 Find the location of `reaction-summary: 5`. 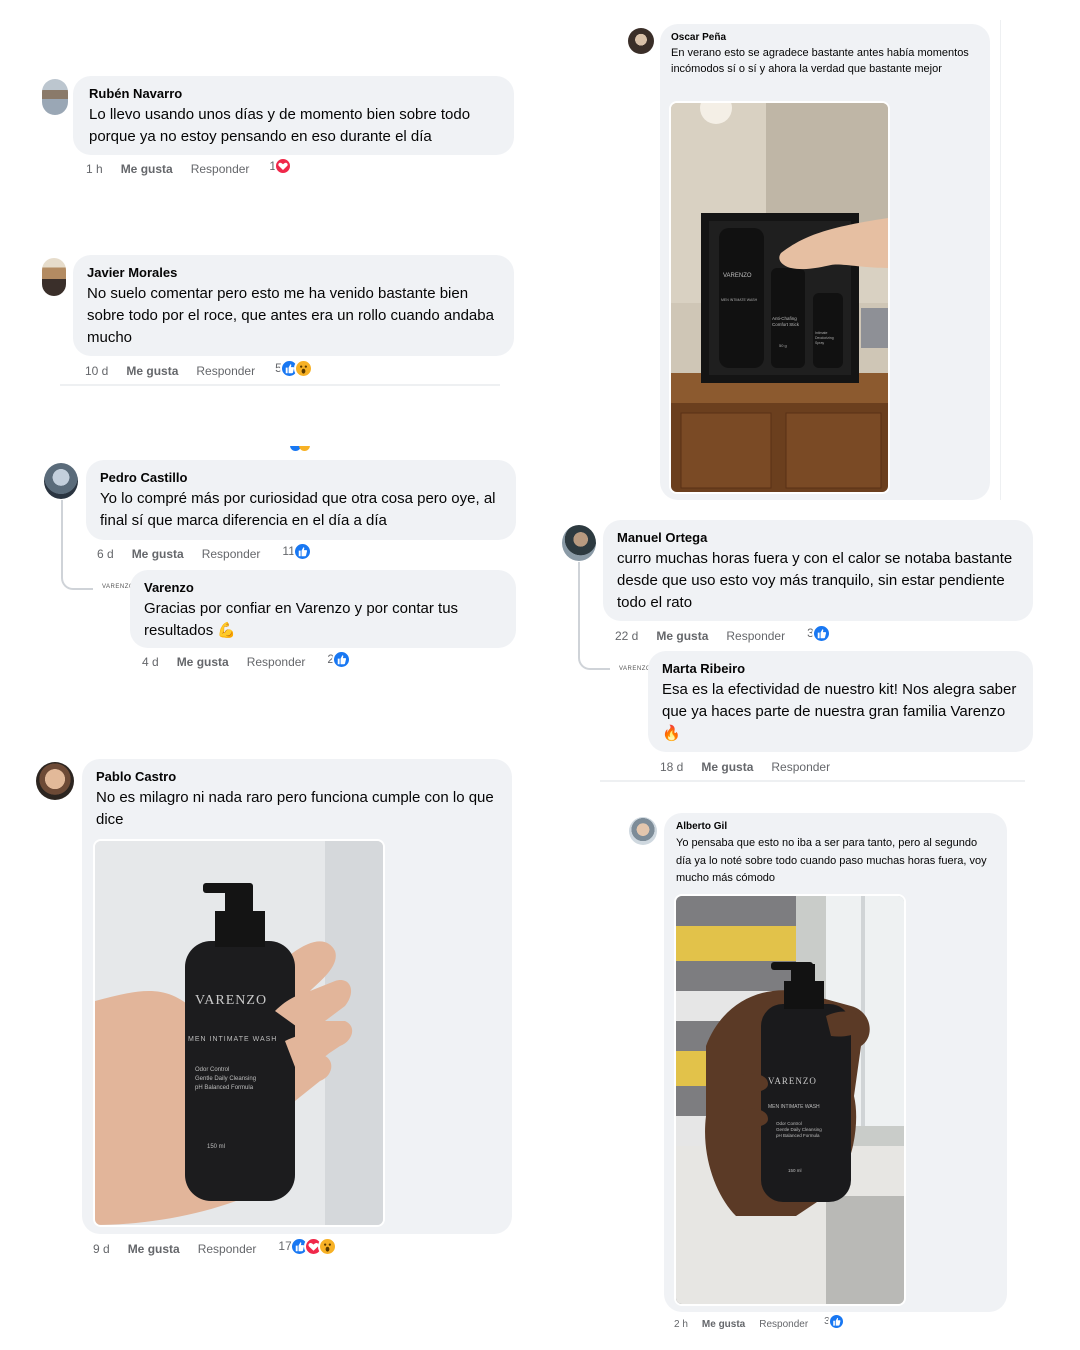

reaction-summary: 5 is located at coordinates (294, 368).